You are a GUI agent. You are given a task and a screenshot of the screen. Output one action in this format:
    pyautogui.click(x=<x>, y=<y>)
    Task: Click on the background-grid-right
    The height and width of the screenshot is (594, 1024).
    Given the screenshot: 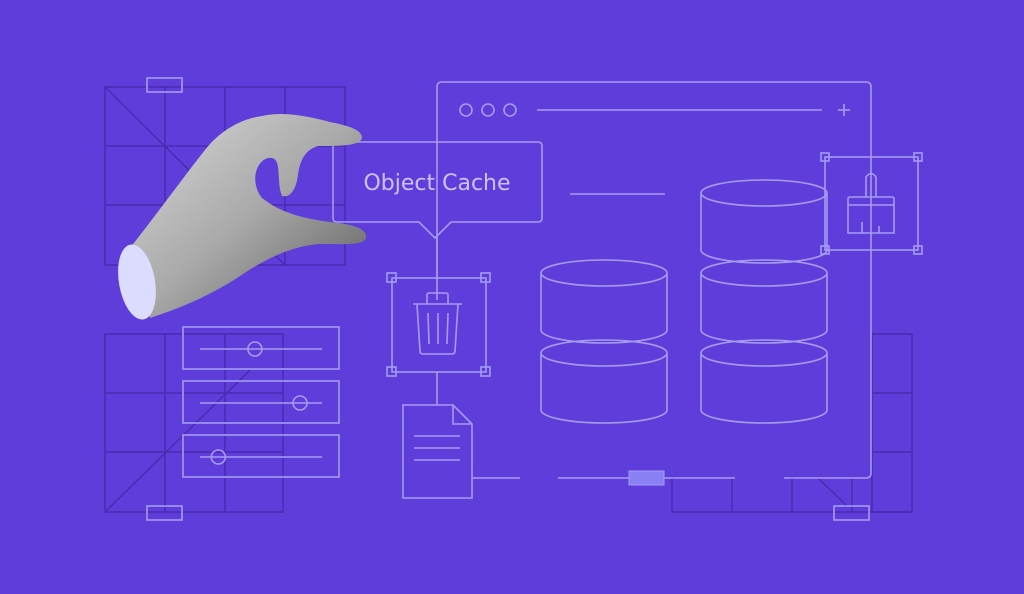 What is the action you would take?
    pyautogui.click(x=792, y=423)
    